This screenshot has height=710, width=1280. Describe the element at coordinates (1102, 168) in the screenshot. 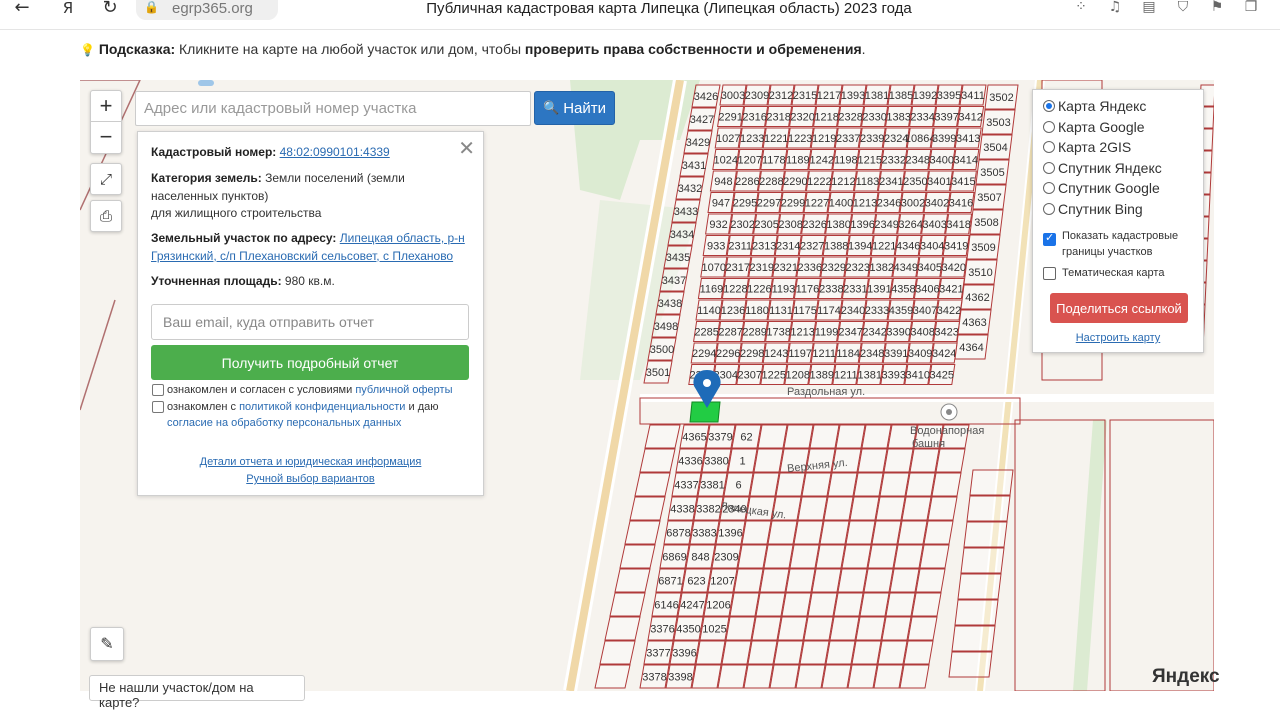

I see `layer-option: Спутник Яндекс` at that location.